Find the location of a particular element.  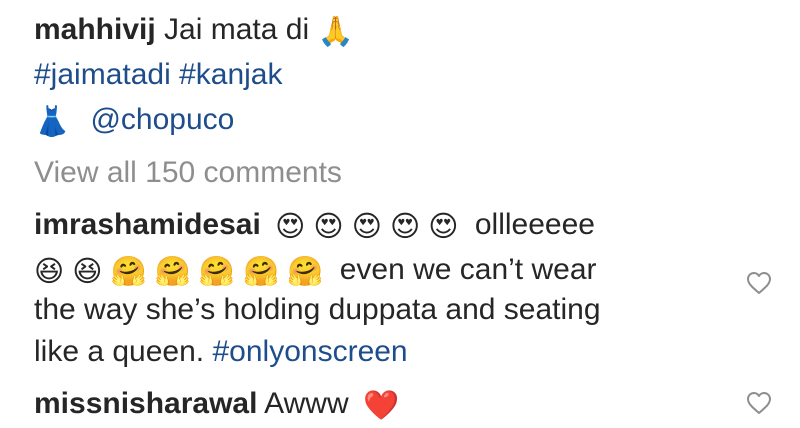

comment-1-hashtag: #onlyonscreen is located at coordinates (309, 351).